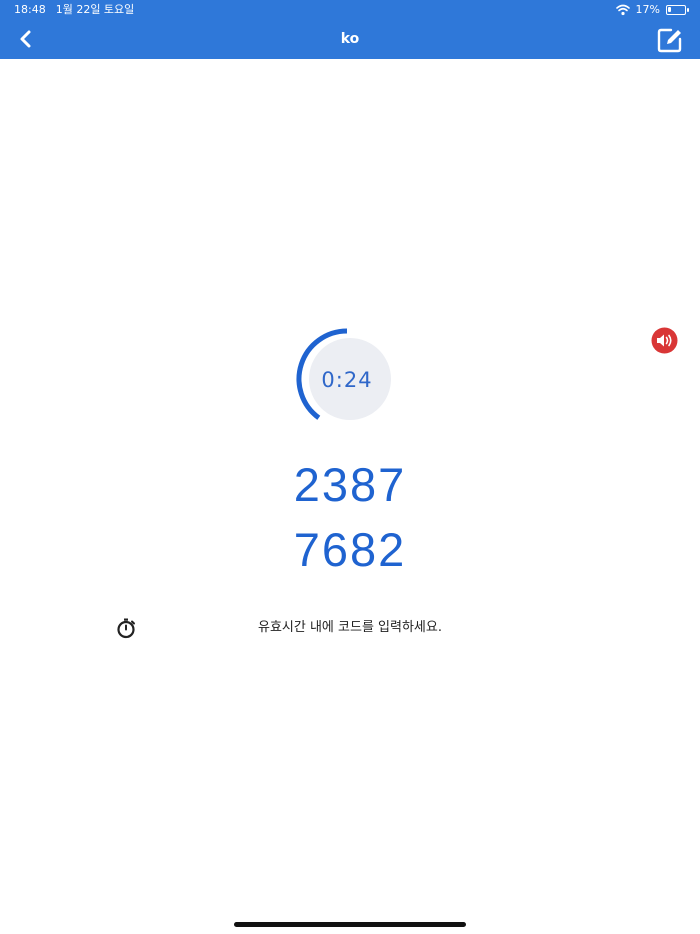 The image size is (700, 934). I want to click on wifi-icon, so click(622, 10).